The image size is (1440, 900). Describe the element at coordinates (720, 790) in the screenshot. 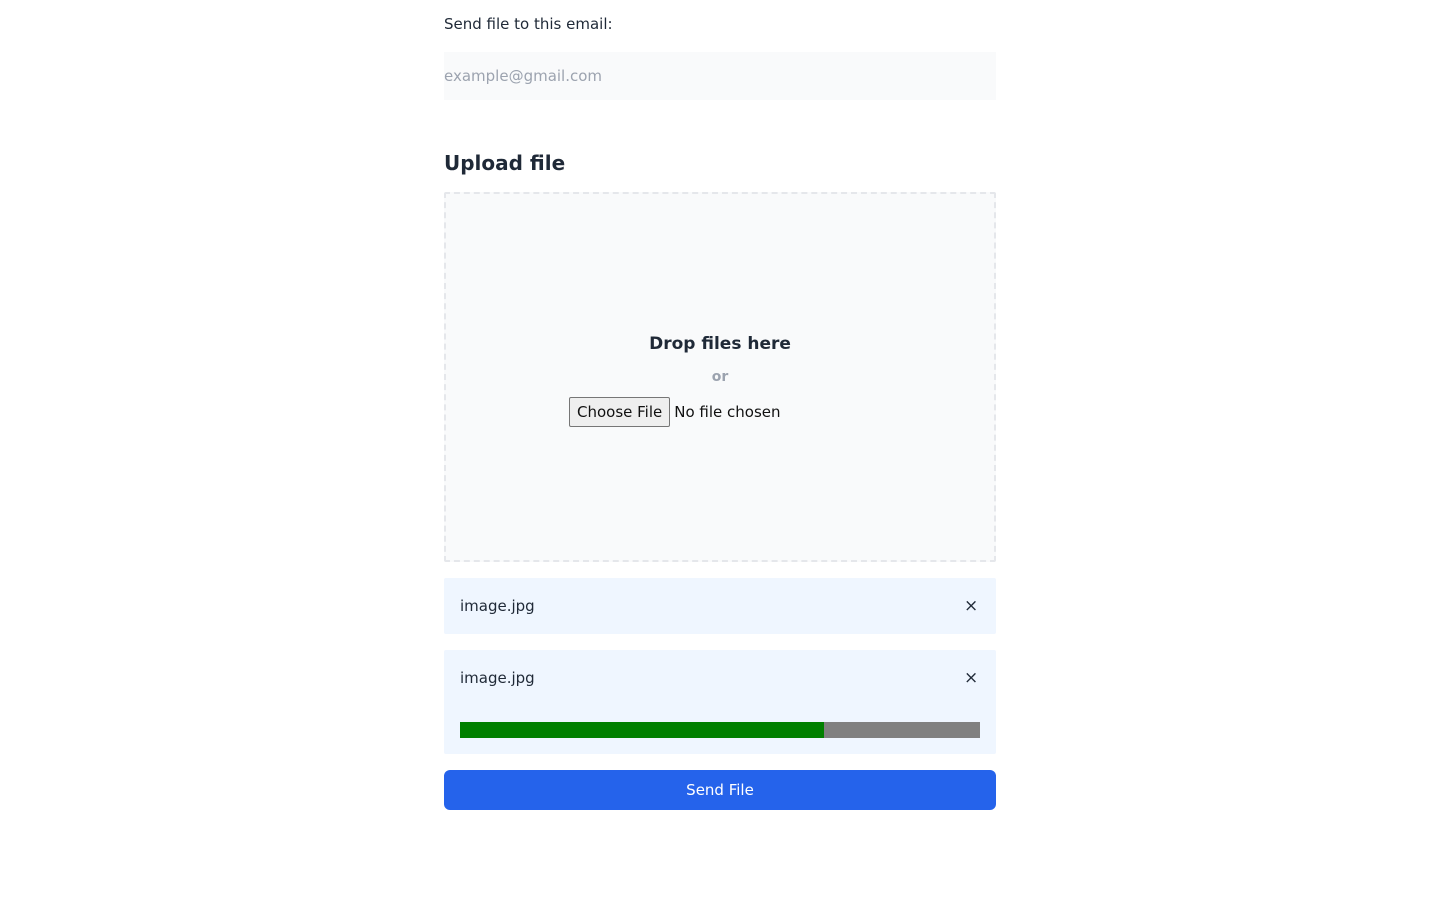

I see `send-file-button: Send File` at that location.